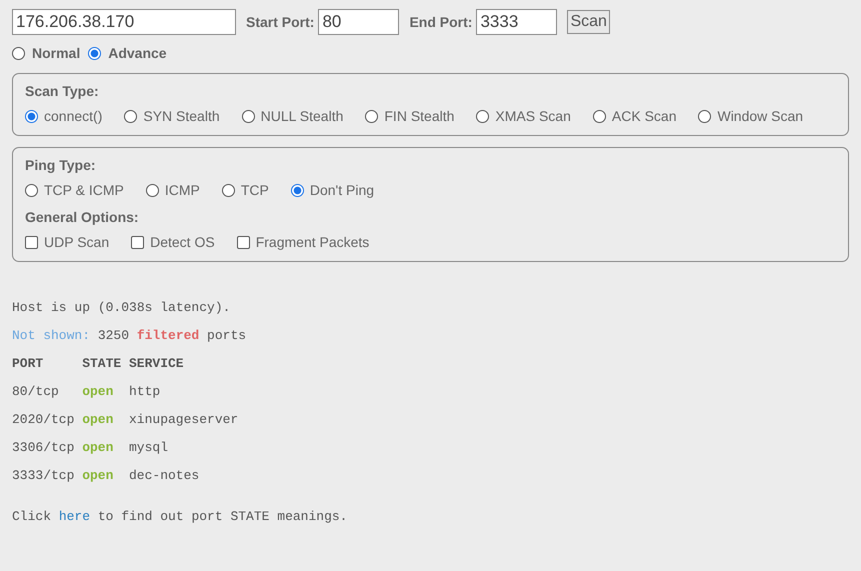  Describe the element at coordinates (181, 116) in the screenshot. I see `scan-type-label: SYN Stealth` at that location.